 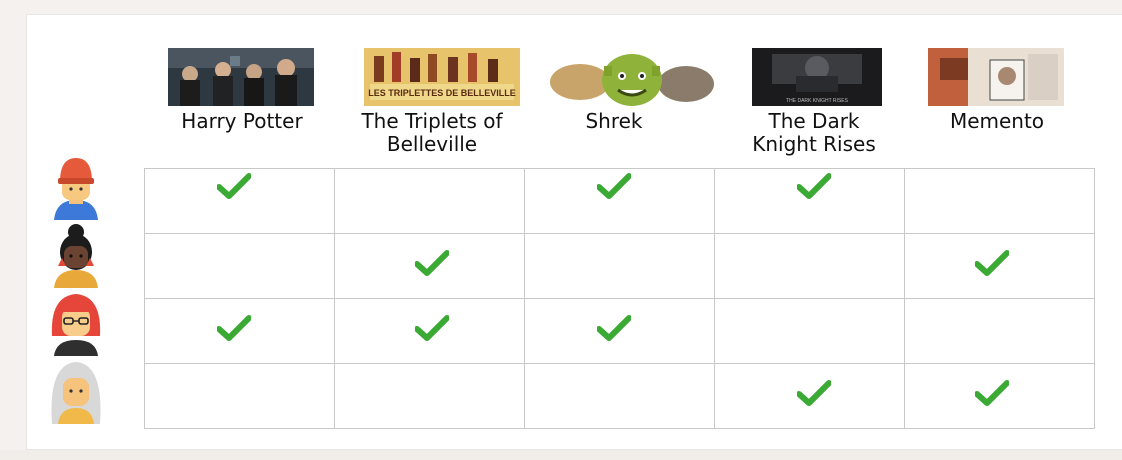 I want to click on movie-title-dark-knight-rises: The Dark Knight Rises, so click(x=814, y=133).